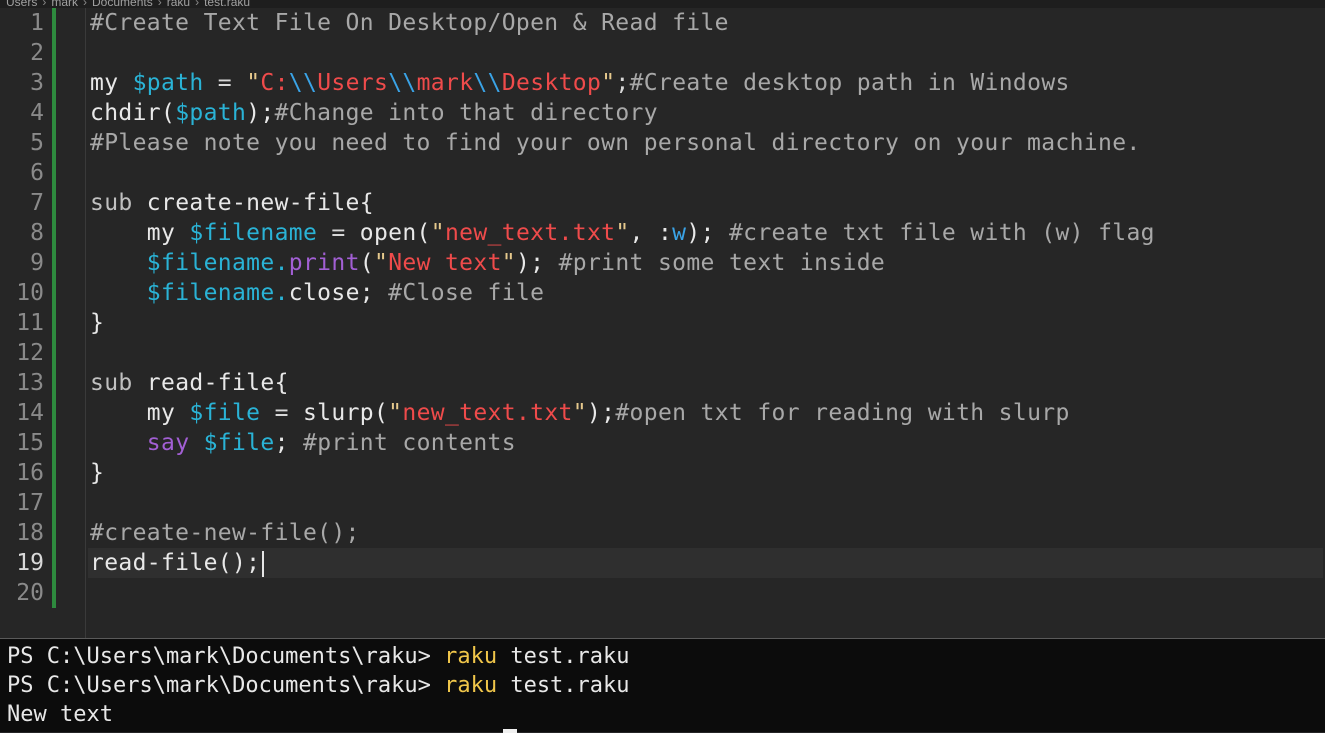 This screenshot has width=1325, height=733. Describe the element at coordinates (37, 83) in the screenshot. I see `line-number: 3` at that location.